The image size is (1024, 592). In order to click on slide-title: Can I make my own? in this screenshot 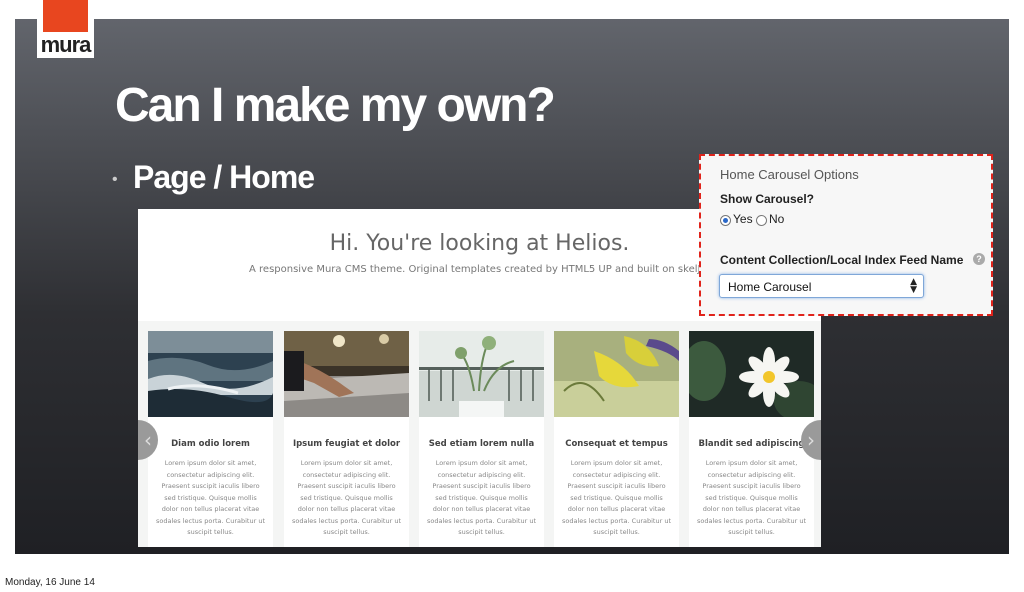, I will do `click(335, 105)`.